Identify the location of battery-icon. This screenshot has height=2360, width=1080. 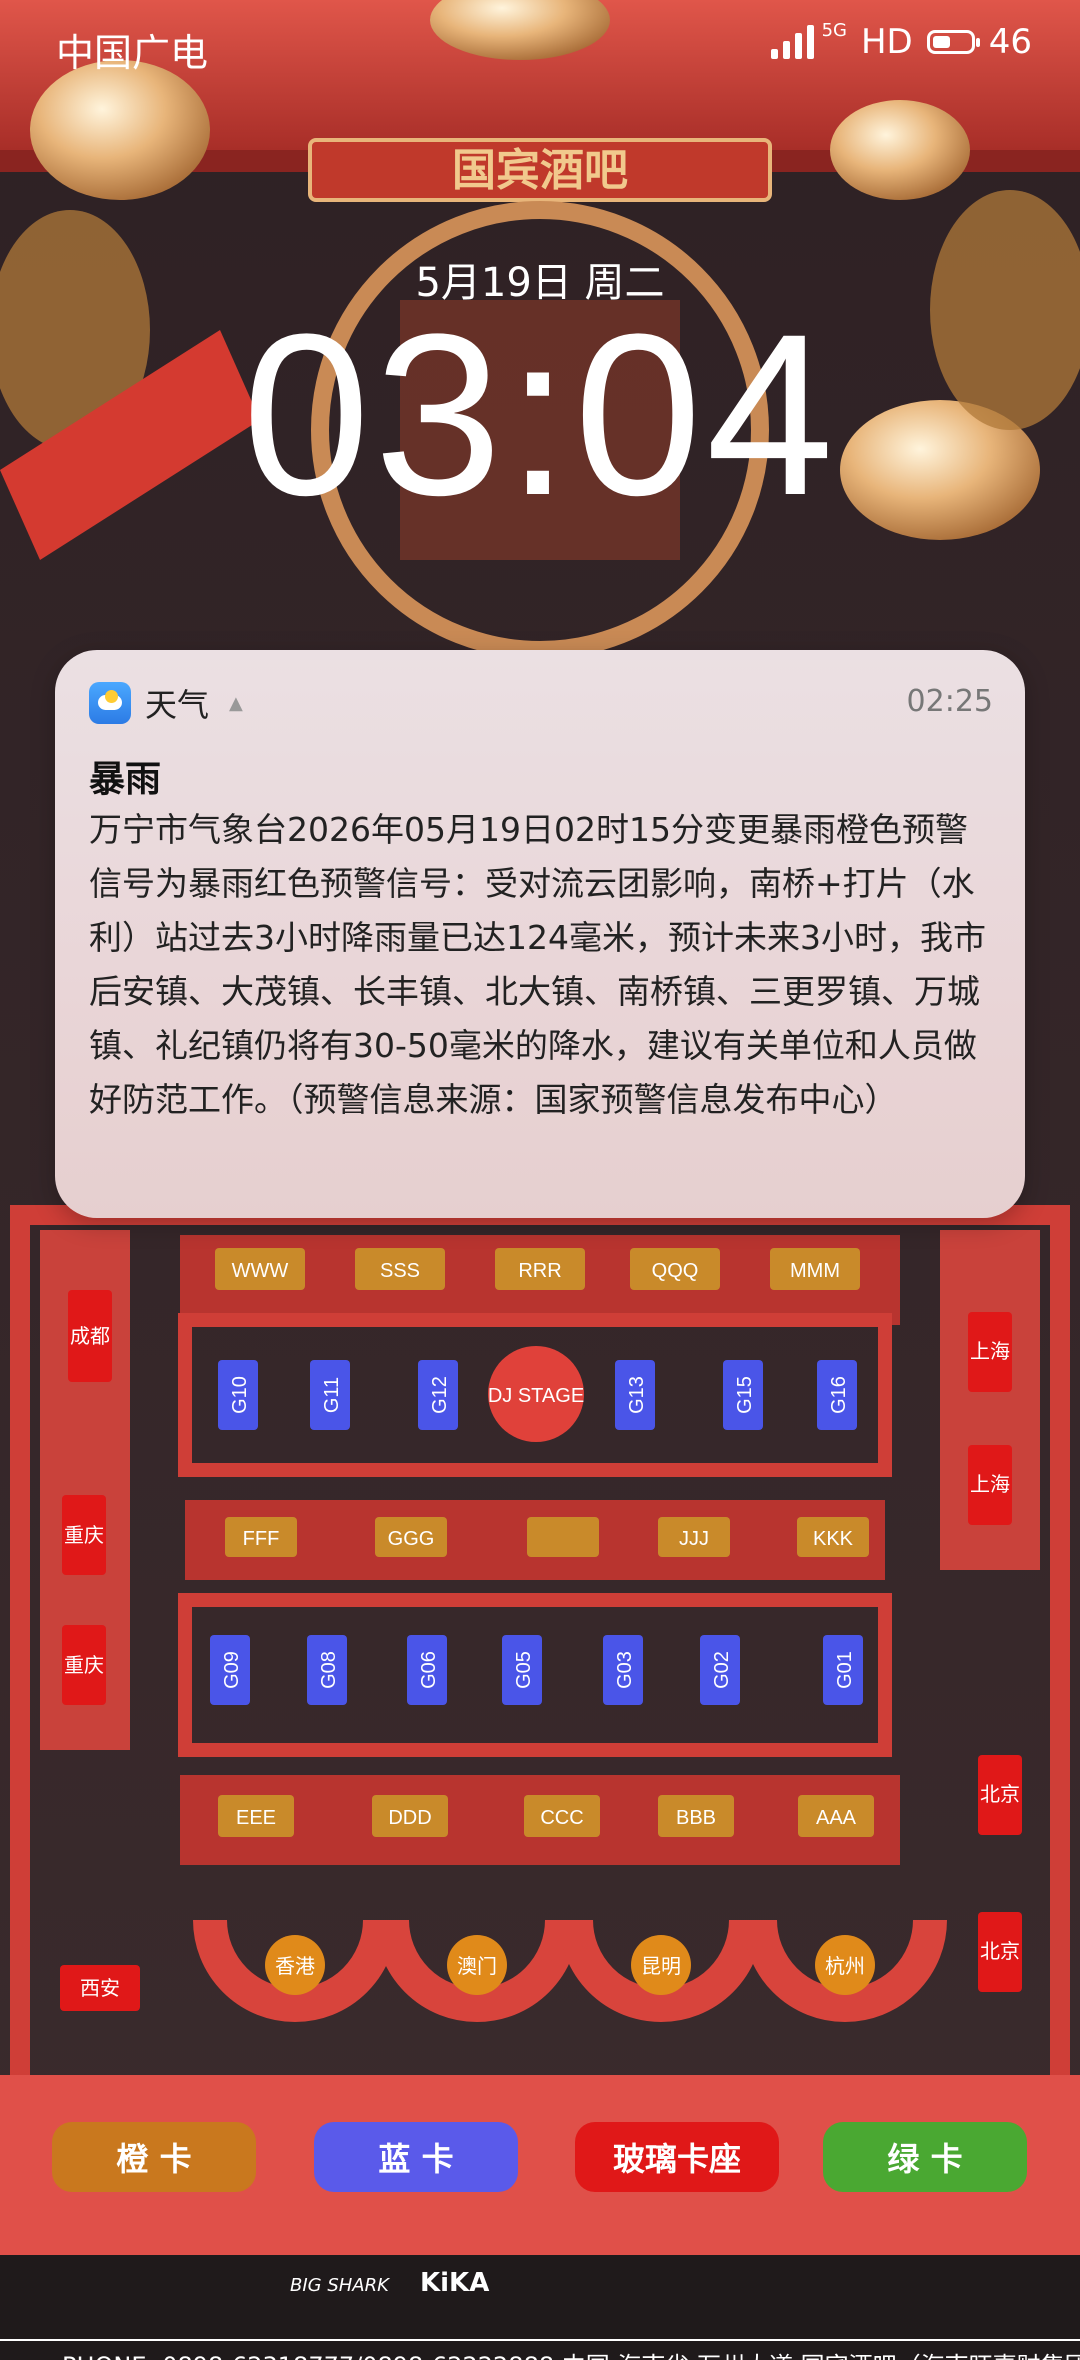
(953, 42).